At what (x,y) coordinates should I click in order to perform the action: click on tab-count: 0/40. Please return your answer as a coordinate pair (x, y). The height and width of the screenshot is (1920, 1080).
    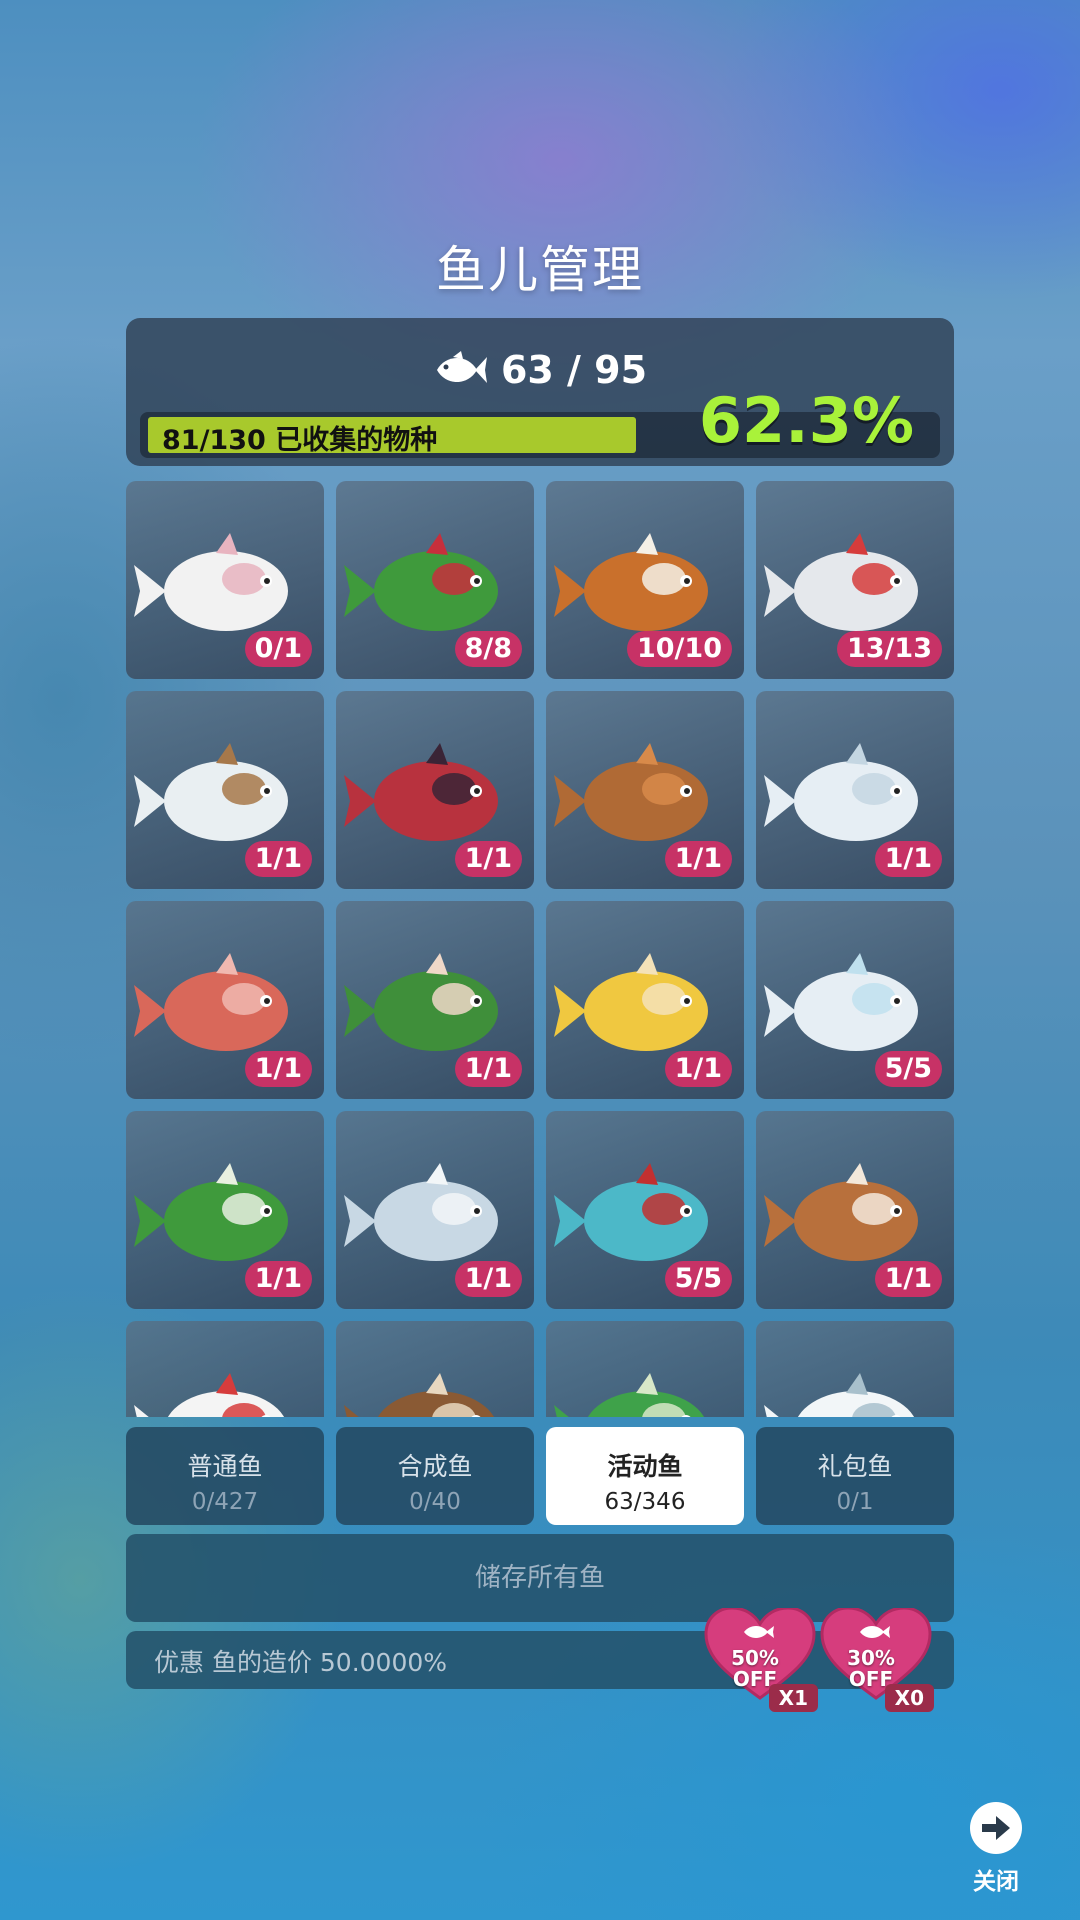
    Looking at the image, I should click on (435, 1502).